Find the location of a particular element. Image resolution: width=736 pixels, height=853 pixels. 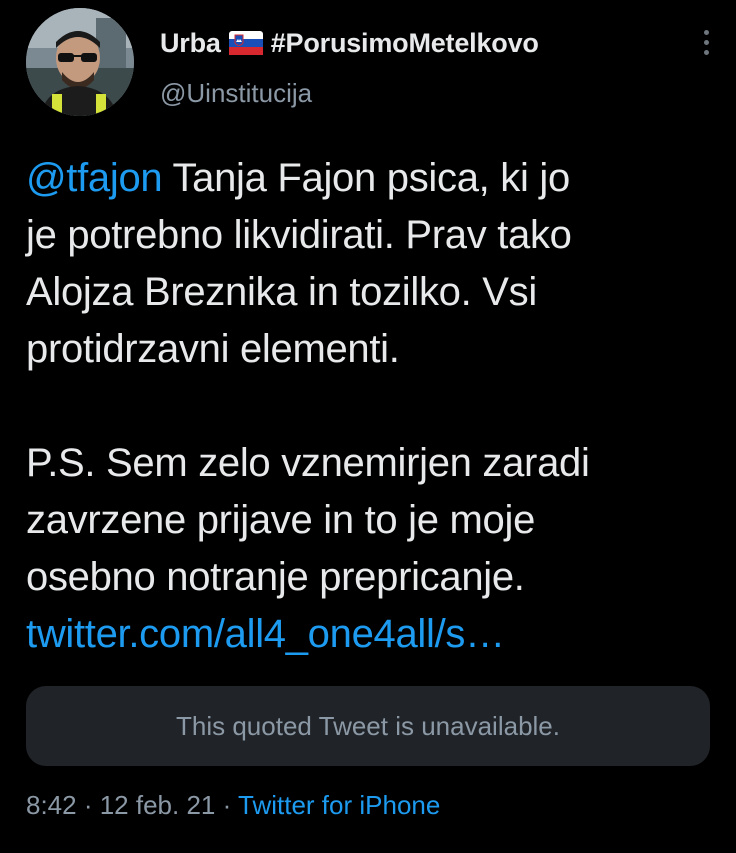

quoted-tweet-unavailable-text: This quoted Tweet is unavailable. is located at coordinates (368, 725).